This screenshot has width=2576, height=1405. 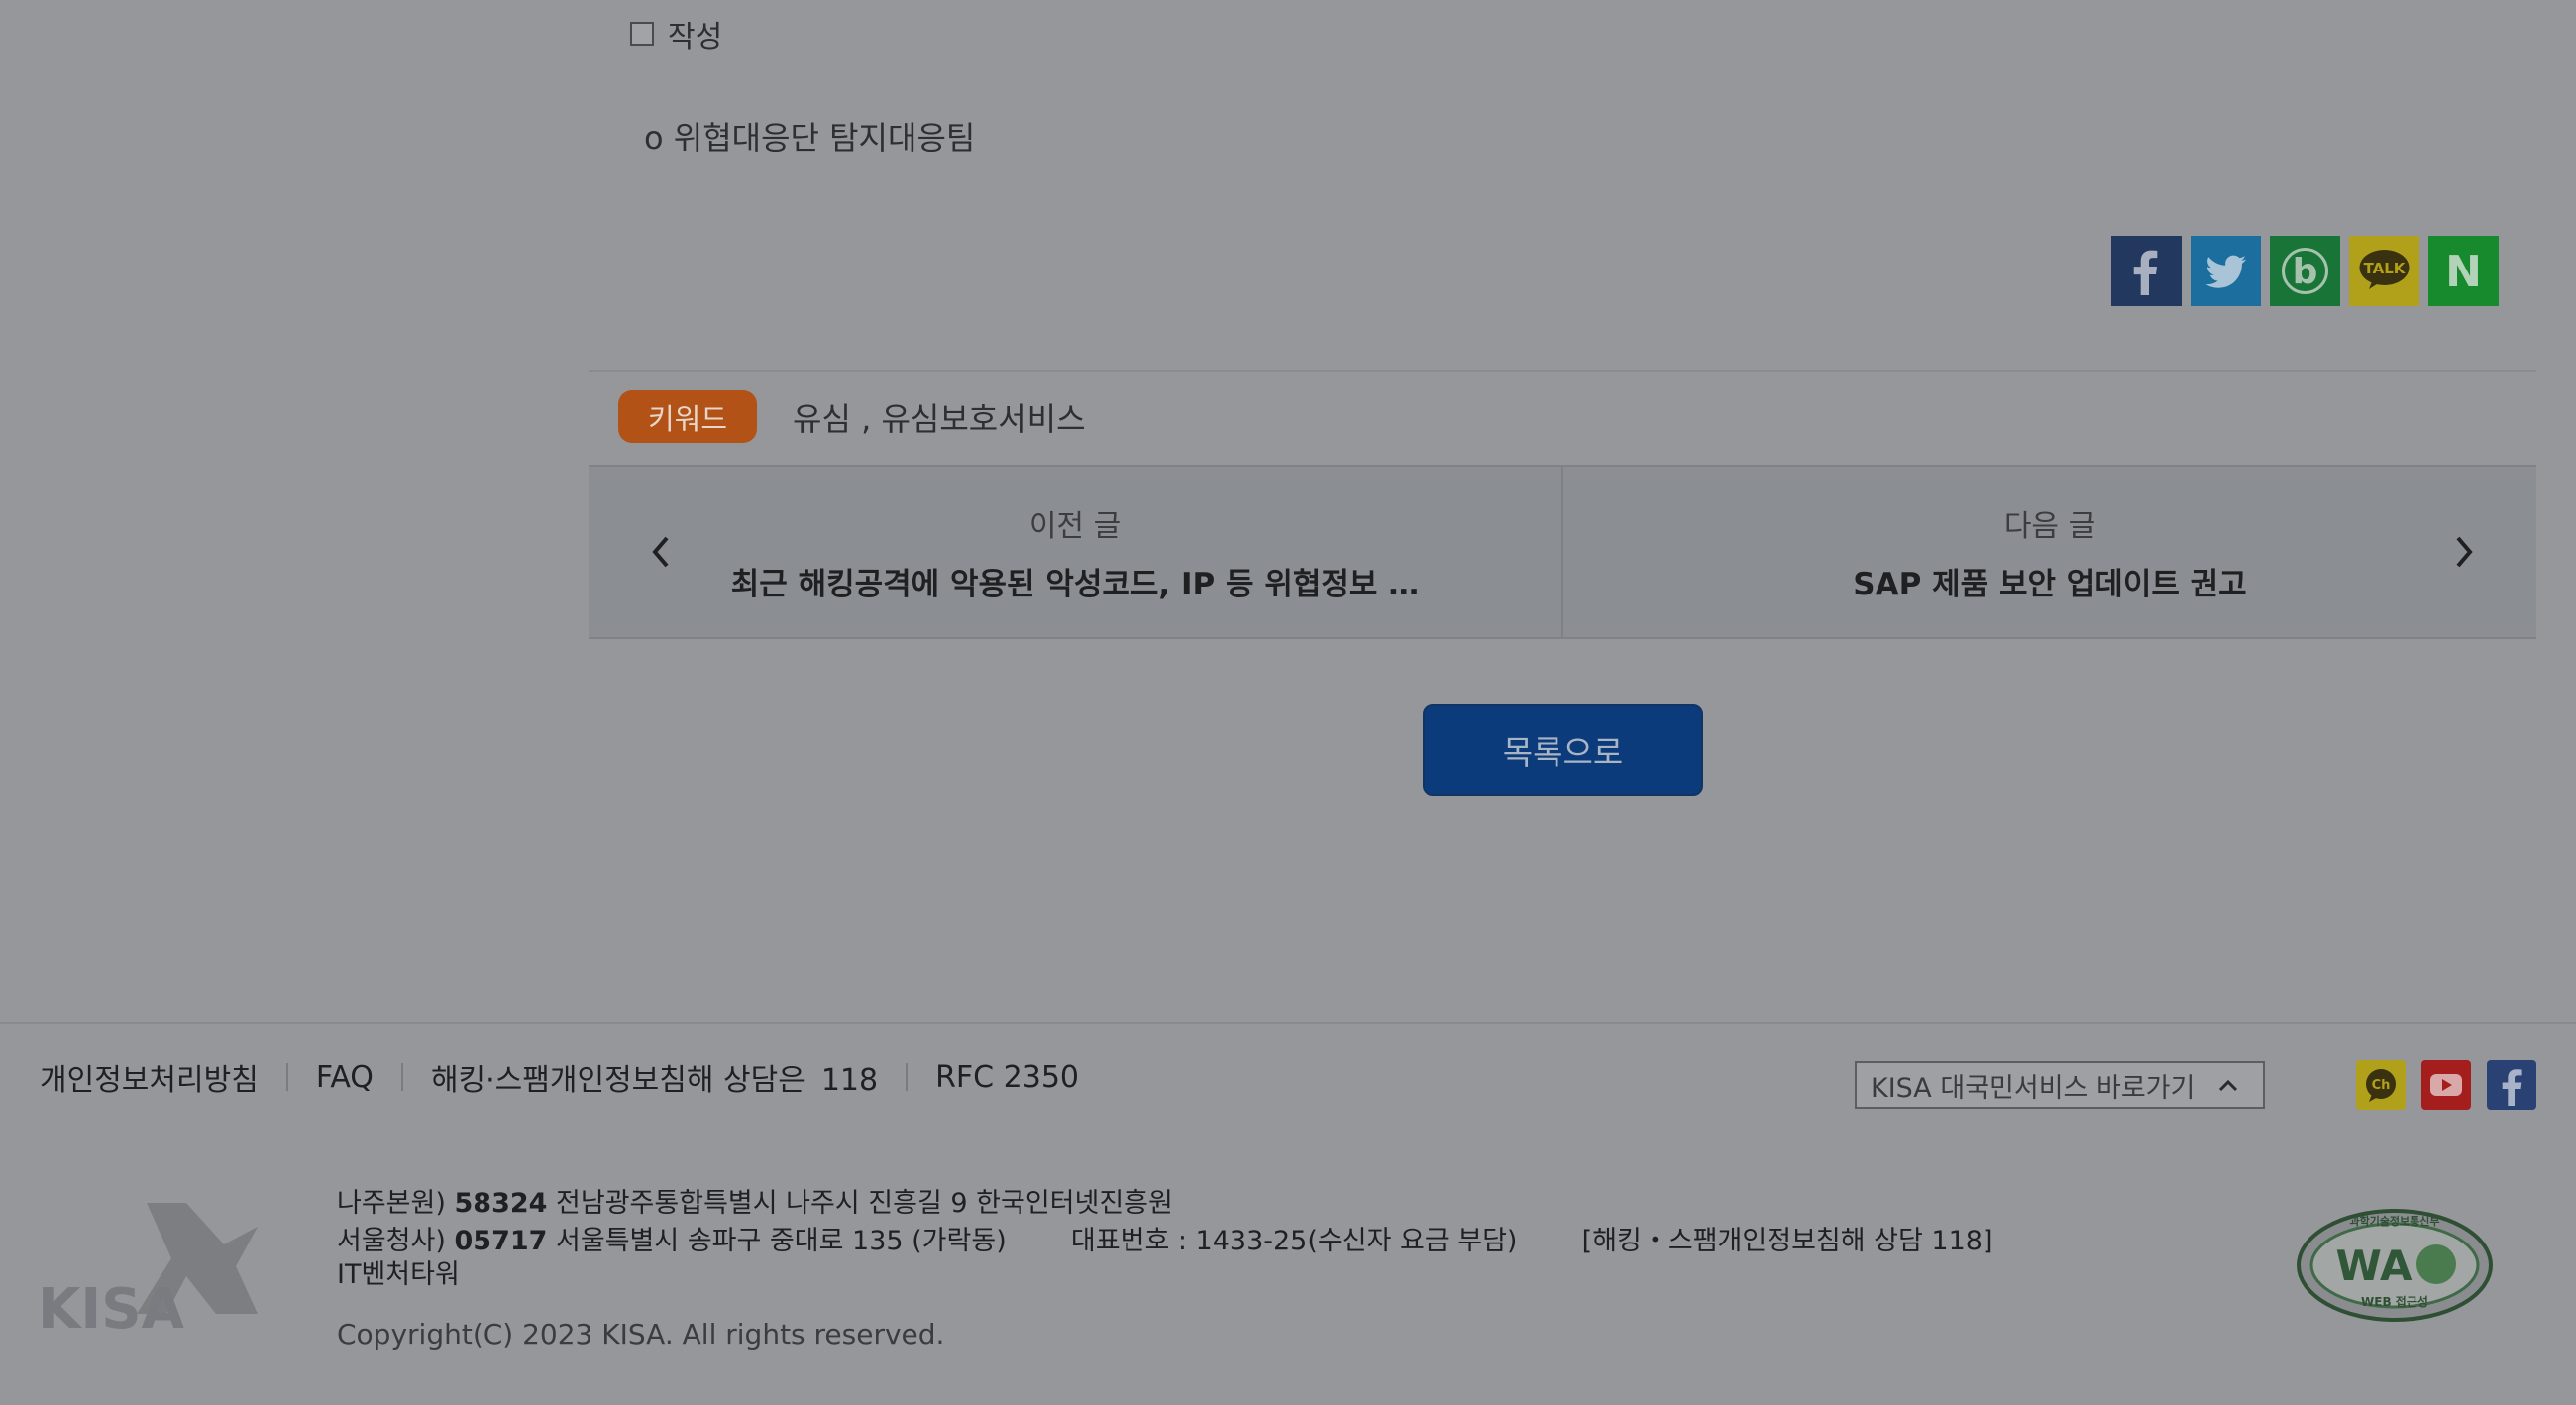 I want to click on site-select-dropdown: KISA 대국민서비스 바로가기, so click(x=2060, y=1085).